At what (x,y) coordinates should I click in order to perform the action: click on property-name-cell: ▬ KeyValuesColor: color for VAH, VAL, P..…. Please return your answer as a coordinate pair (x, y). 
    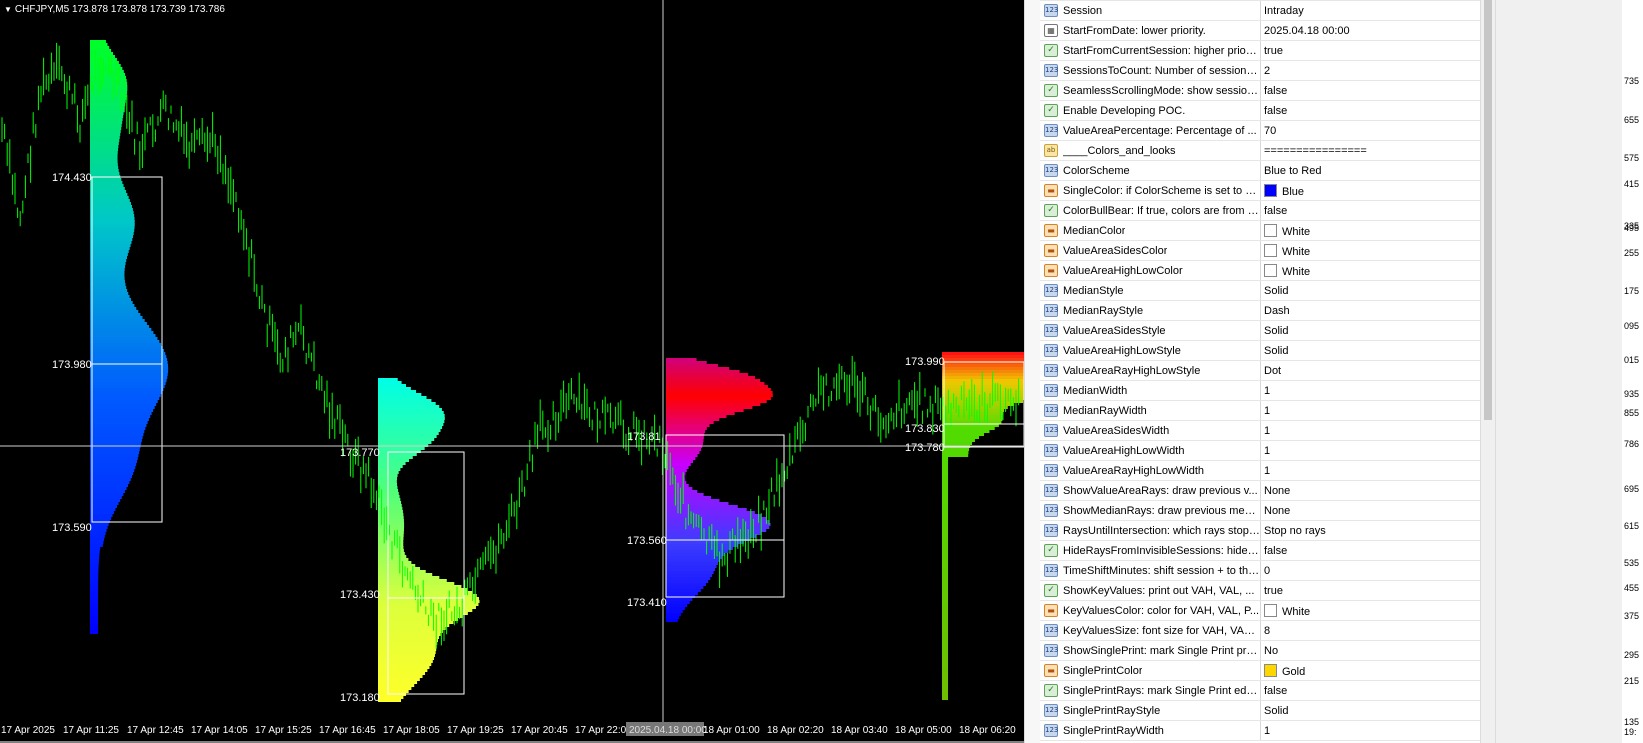
    Looking at the image, I should click on (1150, 610).